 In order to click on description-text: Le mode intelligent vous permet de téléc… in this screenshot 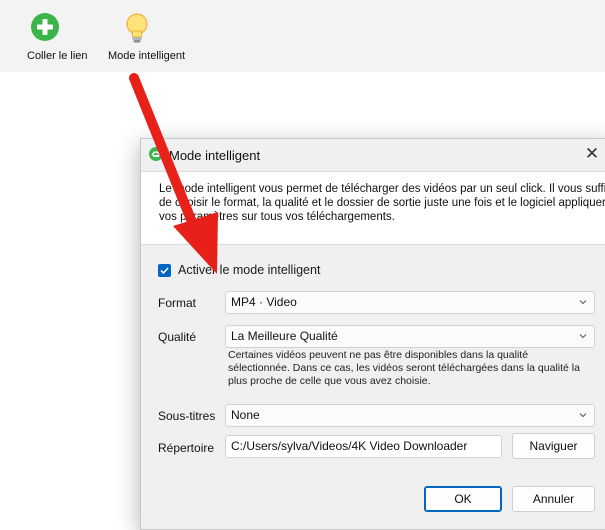, I will do `click(373, 208)`.